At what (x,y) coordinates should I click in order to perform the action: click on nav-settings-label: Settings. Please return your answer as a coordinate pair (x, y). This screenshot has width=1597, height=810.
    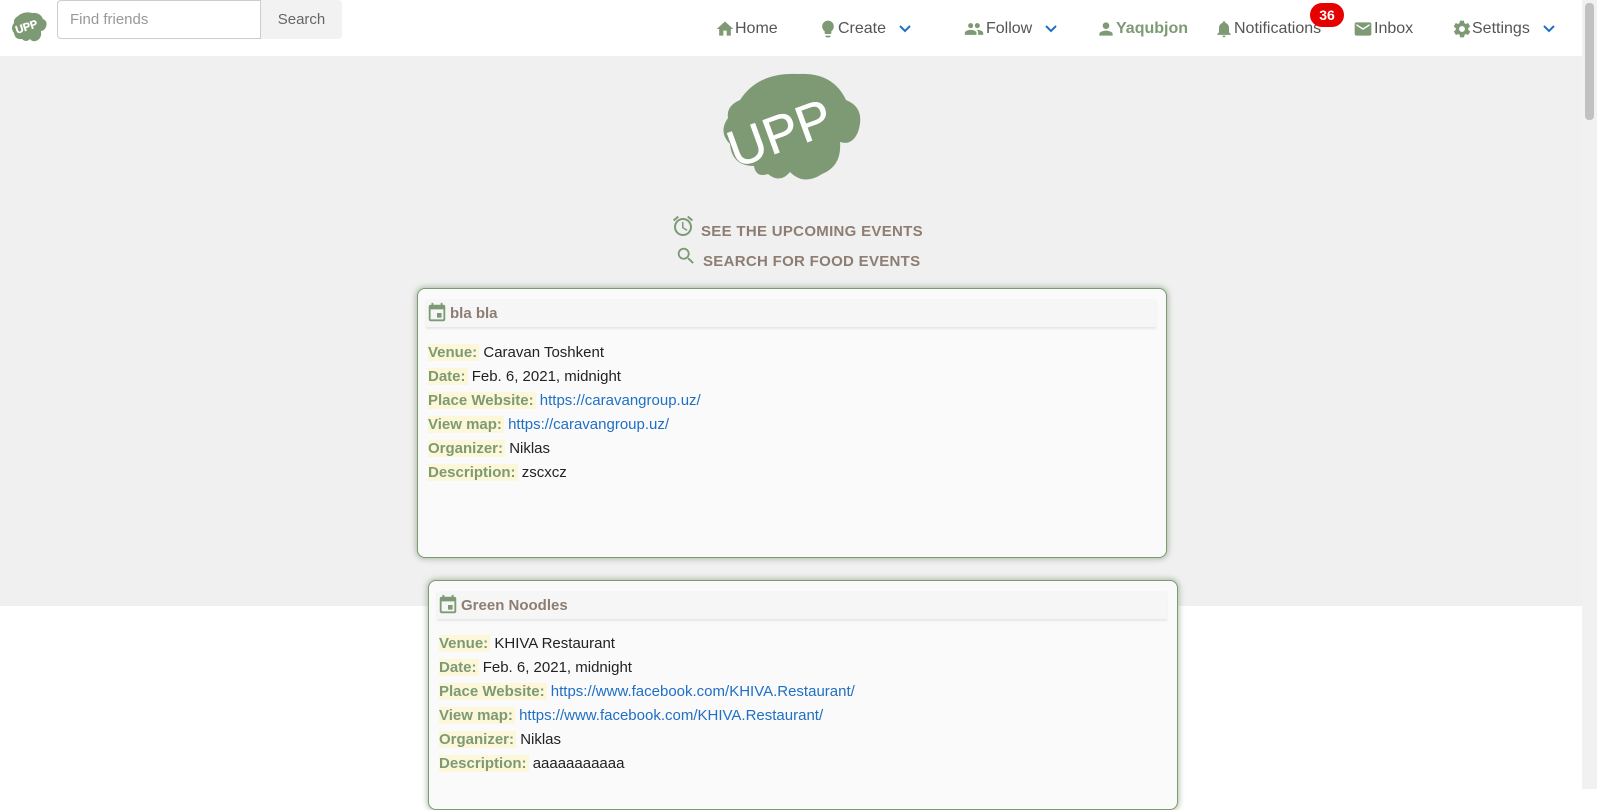
    Looking at the image, I should click on (1501, 28).